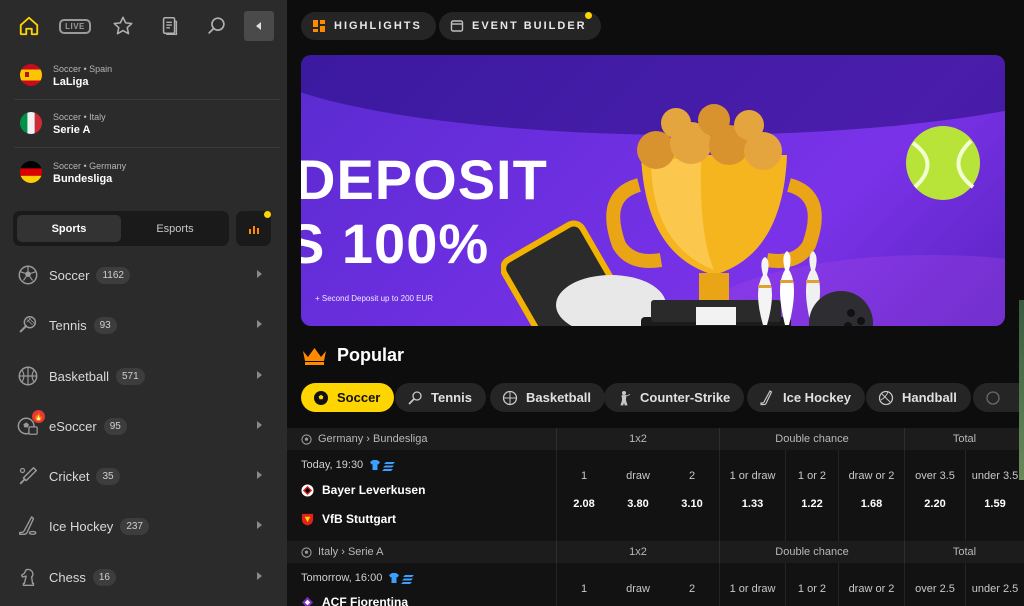 The width and height of the screenshot is (1024, 606). Describe the element at coordinates (115, 426) in the screenshot. I see `sport-count: 95` at that location.